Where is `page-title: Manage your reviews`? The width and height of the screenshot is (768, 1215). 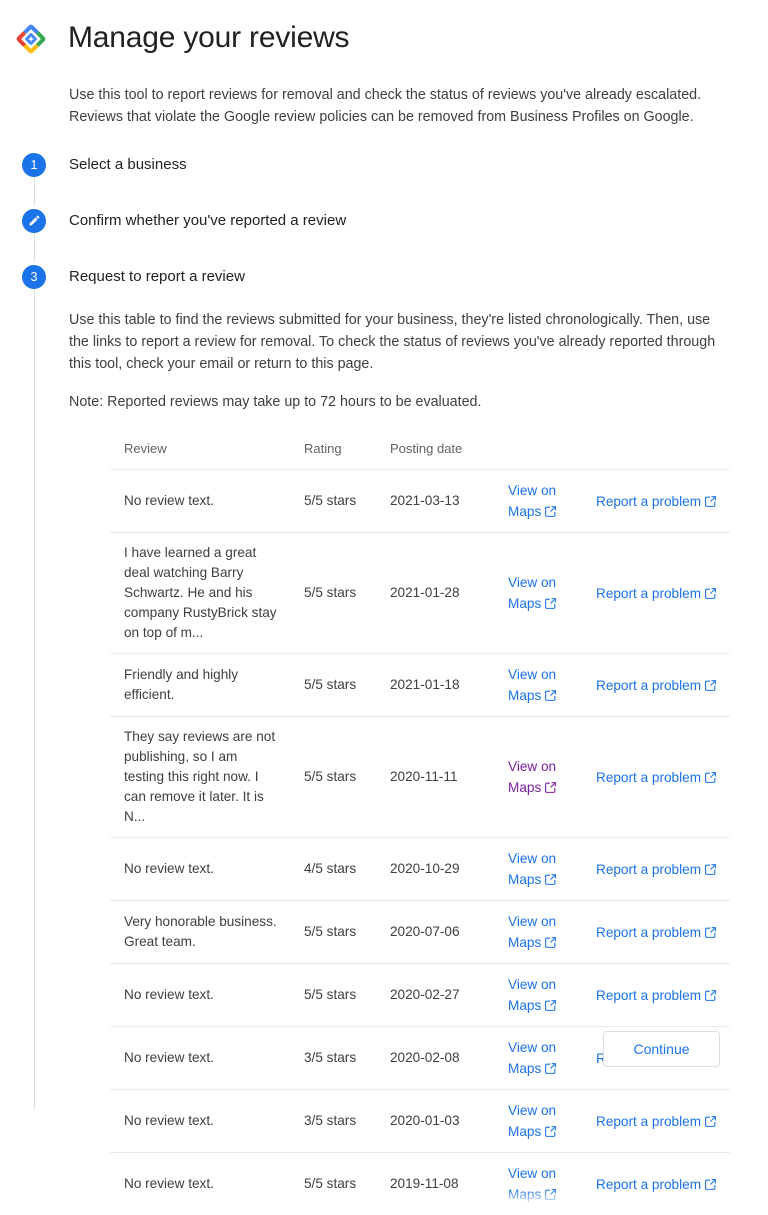
page-title: Manage your reviews is located at coordinates (208, 38).